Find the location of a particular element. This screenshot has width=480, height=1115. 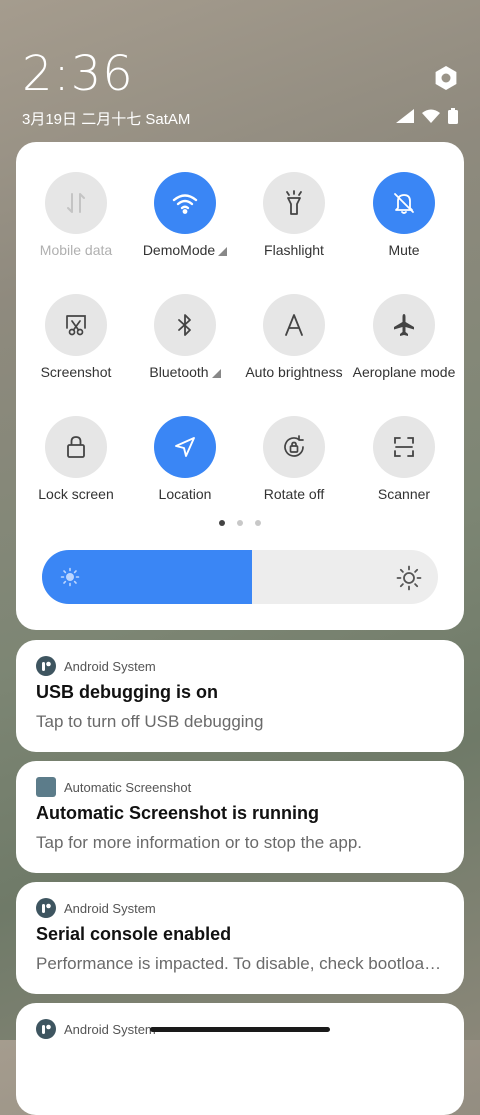

lock-icon is located at coordinates (76, 447).